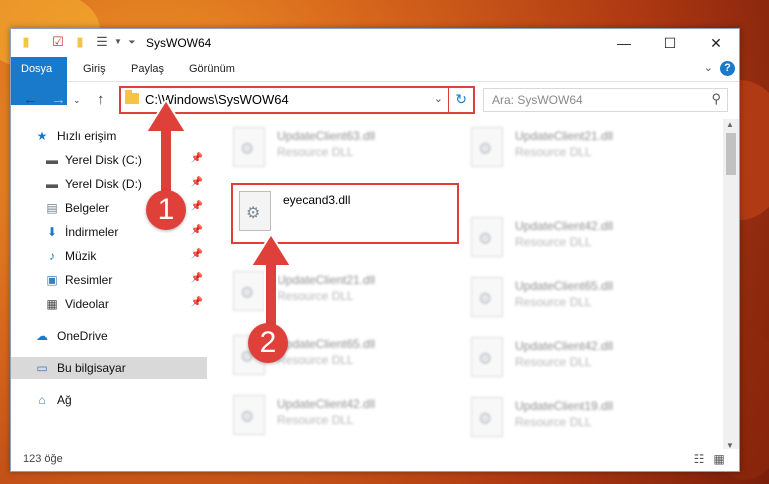  What do you see at coordinates (52, 280) in the screenshot?
I see `pictures-icon: ▣` at bounding box center [52, 280].